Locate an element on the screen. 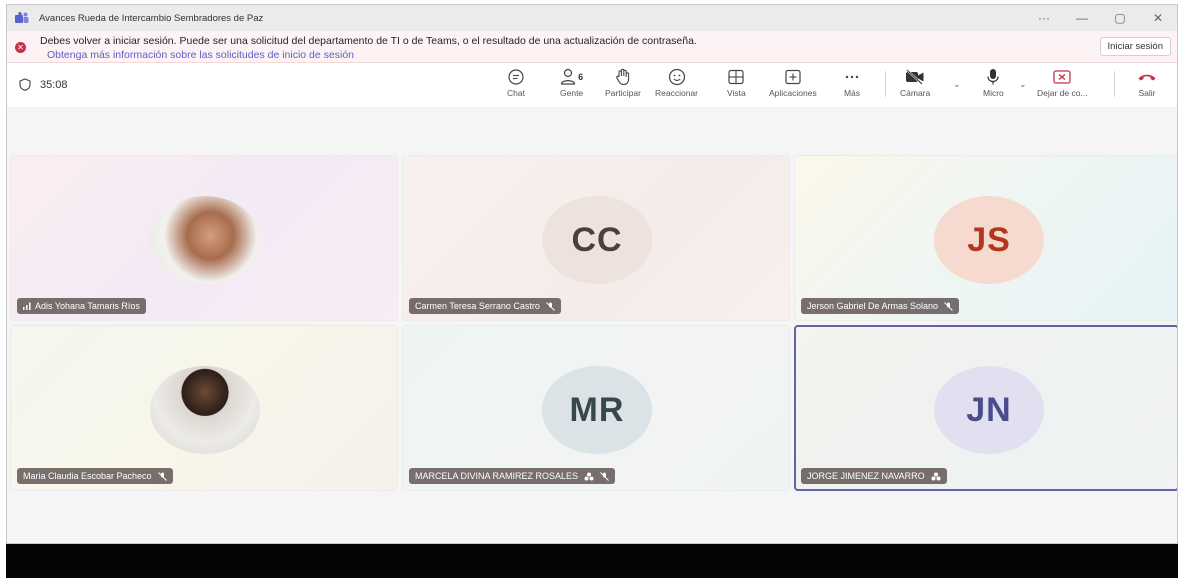 The height and width of the screenshot is (578, 1178). participant-name-tag: Adis Yohana Tamaris Ríos is located at coordinates (81, 306).